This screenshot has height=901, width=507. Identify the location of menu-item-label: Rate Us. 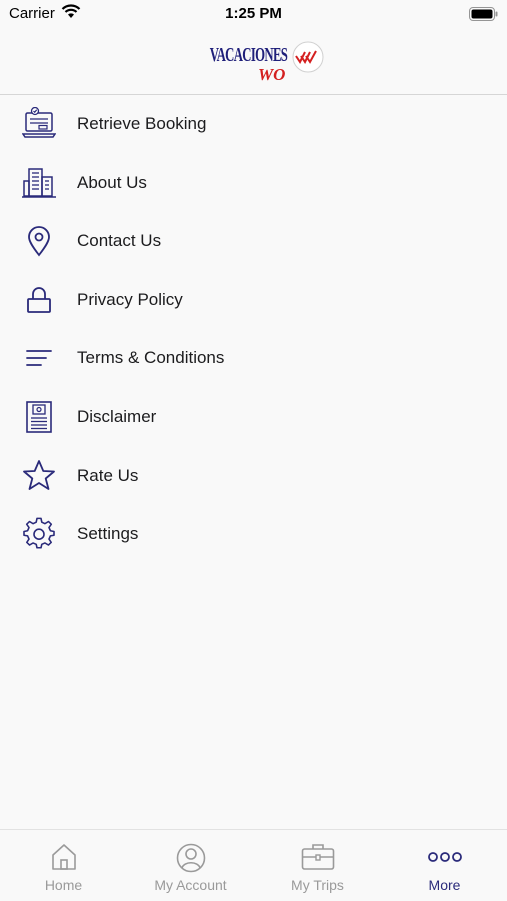
(108, 475).